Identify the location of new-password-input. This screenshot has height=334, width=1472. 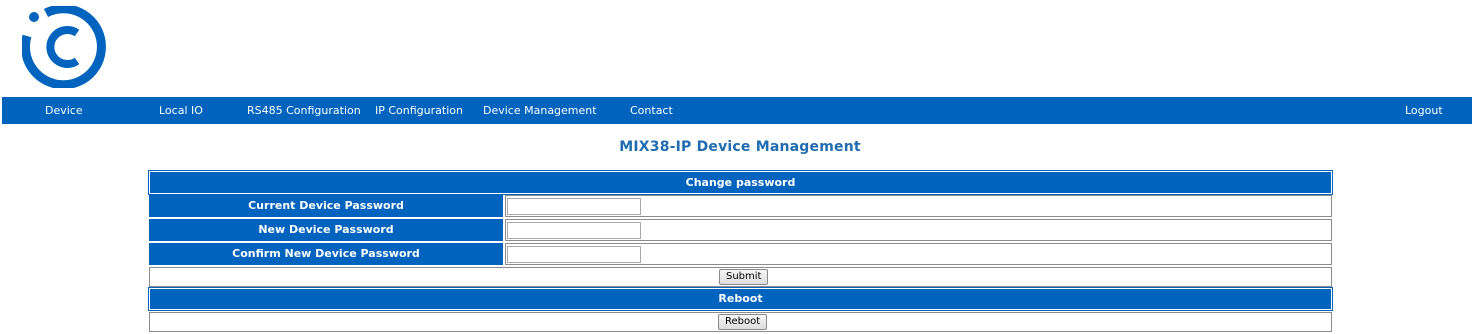
(574, 230).